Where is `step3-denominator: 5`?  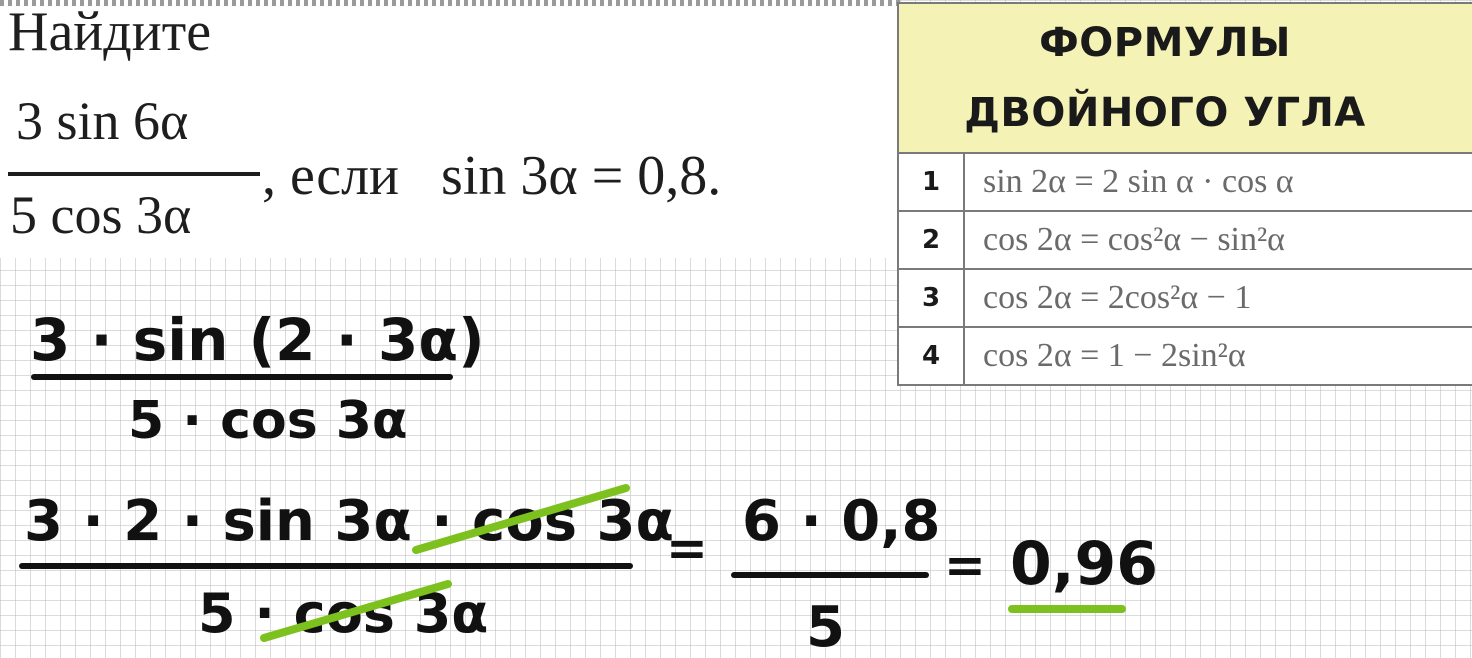
step3-denominator: 5 is located at coordinates (825, 626).